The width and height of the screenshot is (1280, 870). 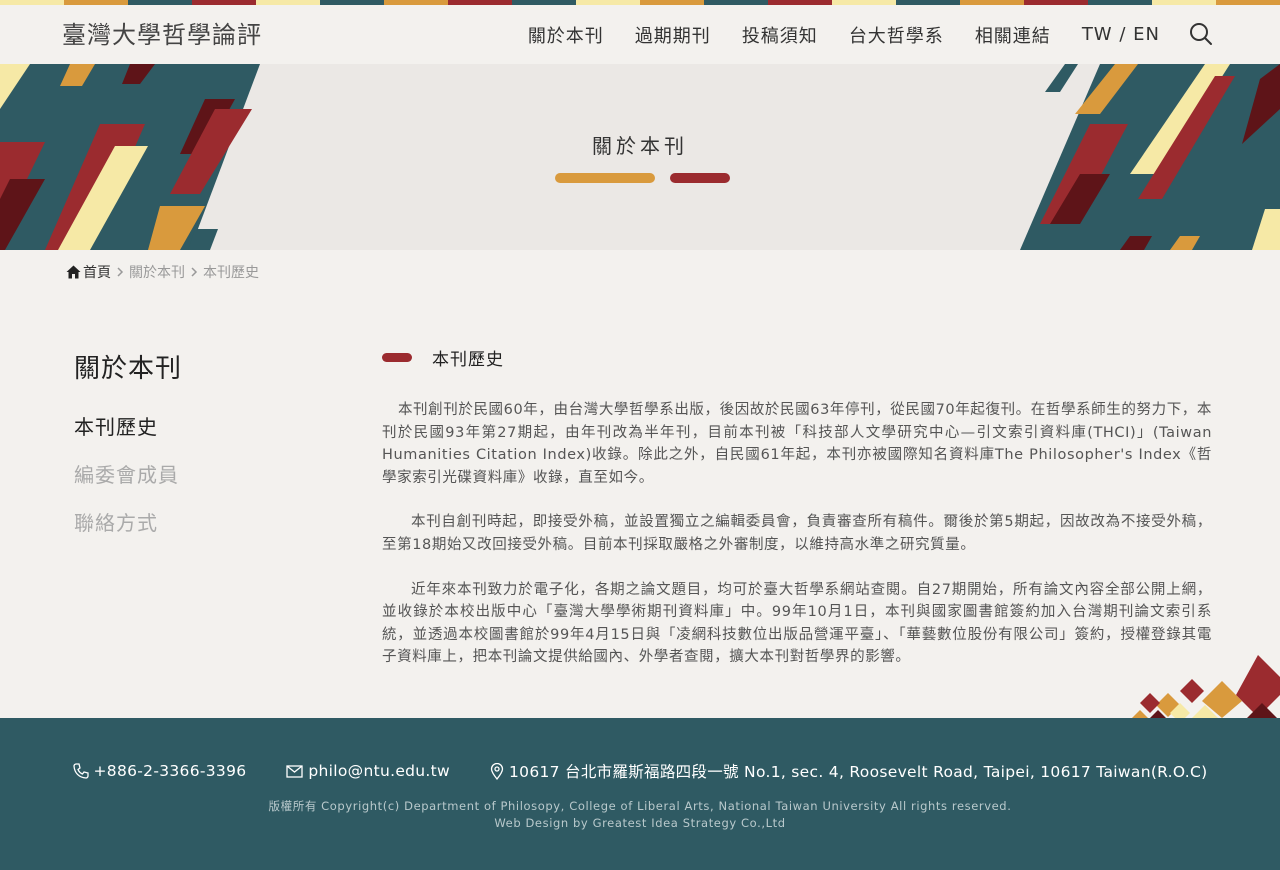 What do you see at coordinates (673, 35) in the screenshot?
I see `nav-item-past-issues: 過期期刊` at bounding box center [673, 35].